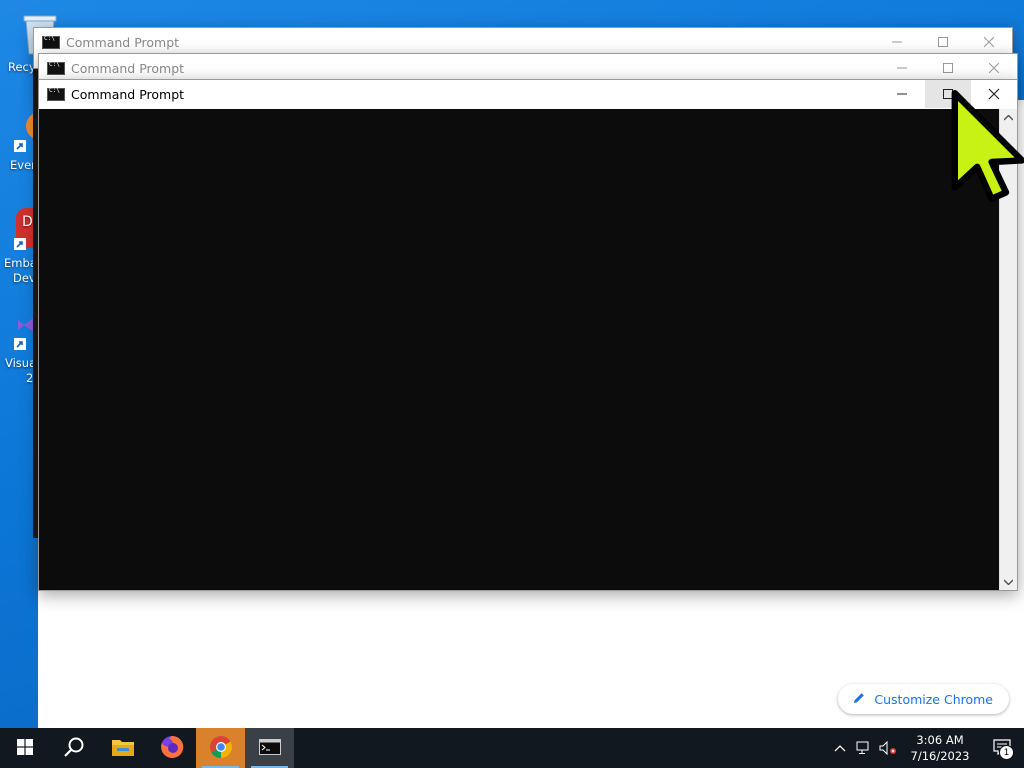 The width and height of the screenshot is (1024, 768). What do you see at coordinates (933, 699) in the screenshot?
I see `customize-chrome-label: Customize Chrome` at bounding box center [933, 699].